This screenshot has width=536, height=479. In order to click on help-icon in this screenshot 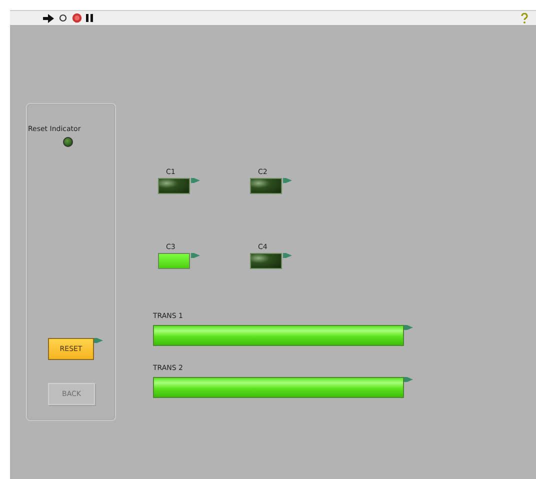, I will do `click(524, 18)`.